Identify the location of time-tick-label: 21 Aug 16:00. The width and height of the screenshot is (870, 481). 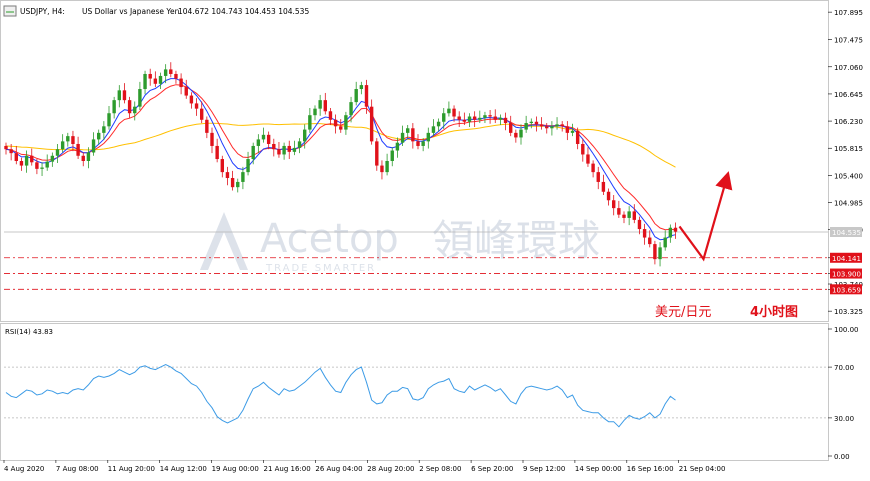
(287, 469).